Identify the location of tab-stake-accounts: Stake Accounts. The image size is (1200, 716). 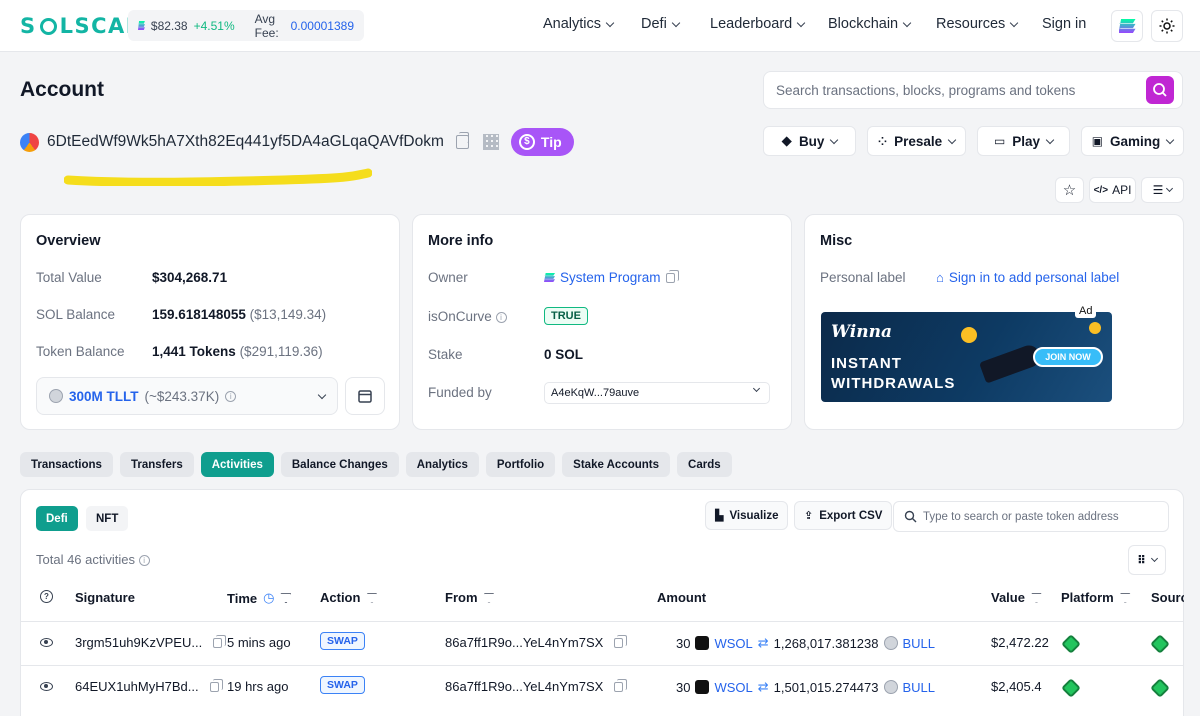
(616, 464).